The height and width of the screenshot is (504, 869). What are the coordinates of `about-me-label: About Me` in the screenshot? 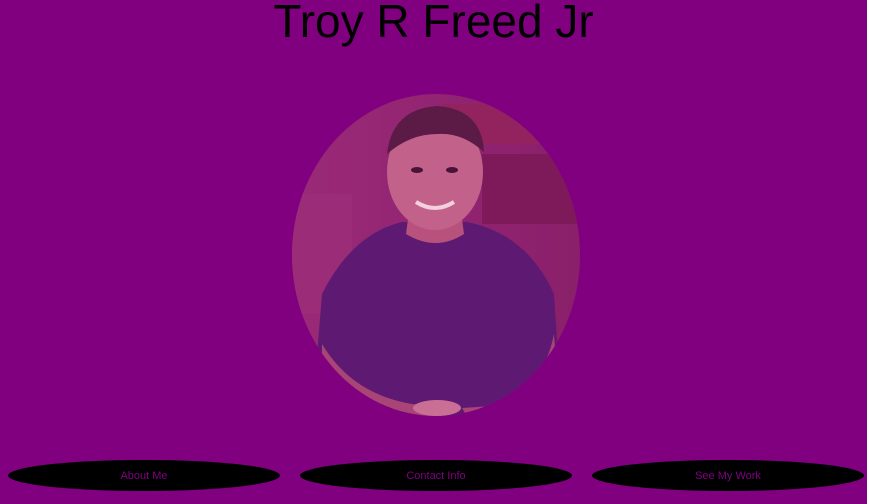 It's located at (144, 475).